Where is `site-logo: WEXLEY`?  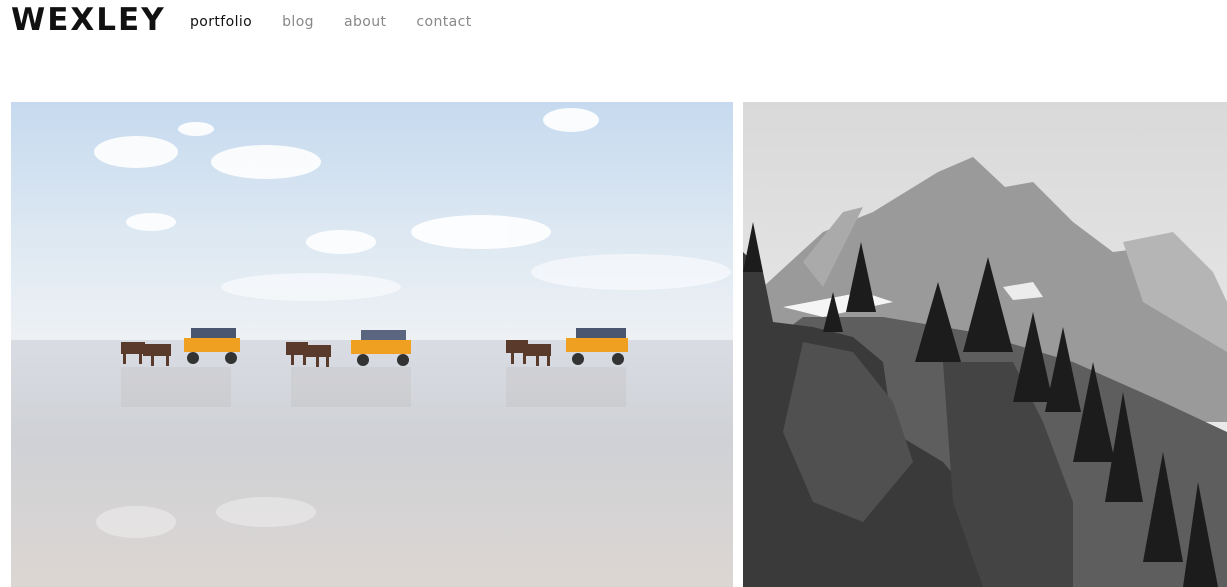 site-logo: WEXLEY is located at coordinates (88, 20).